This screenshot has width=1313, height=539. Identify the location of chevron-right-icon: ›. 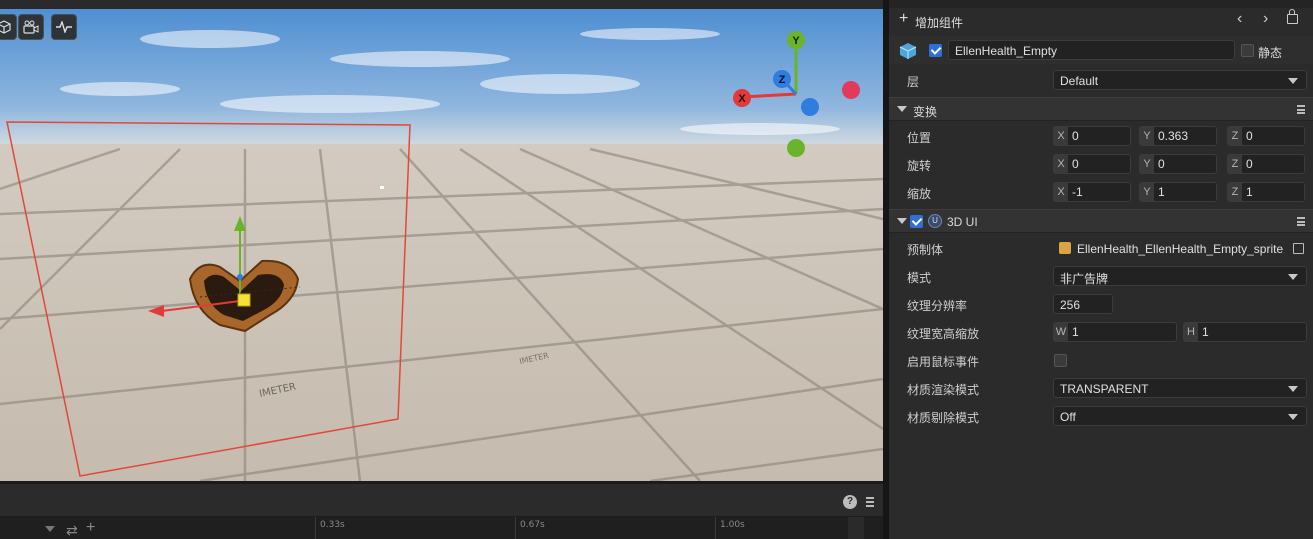
(1265, 19).